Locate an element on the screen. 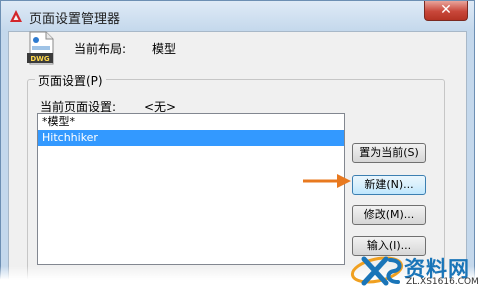 The width and height of the screenshot is (483, 291). autocad-logo-icon is located at coordinates (16, 16).